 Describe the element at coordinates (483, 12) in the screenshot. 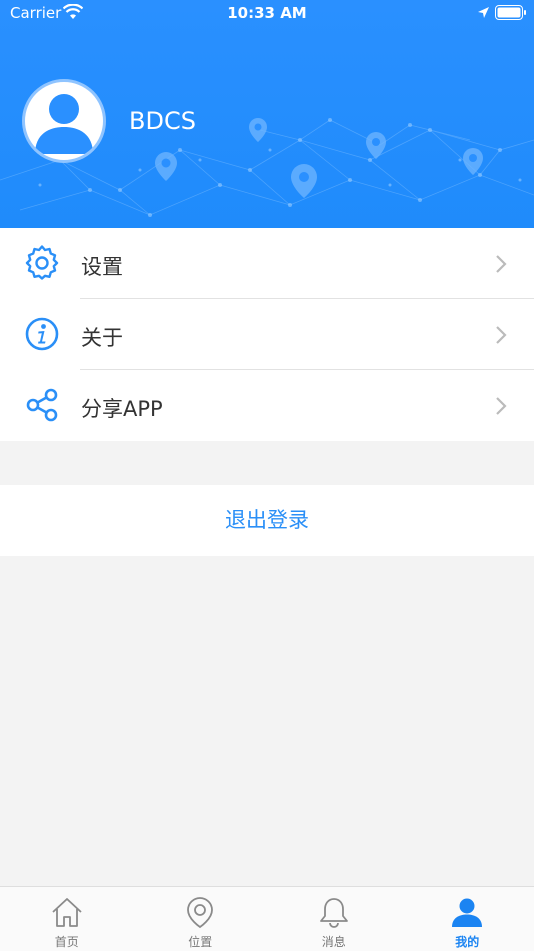

I see `location-arrow-icon` at that location.